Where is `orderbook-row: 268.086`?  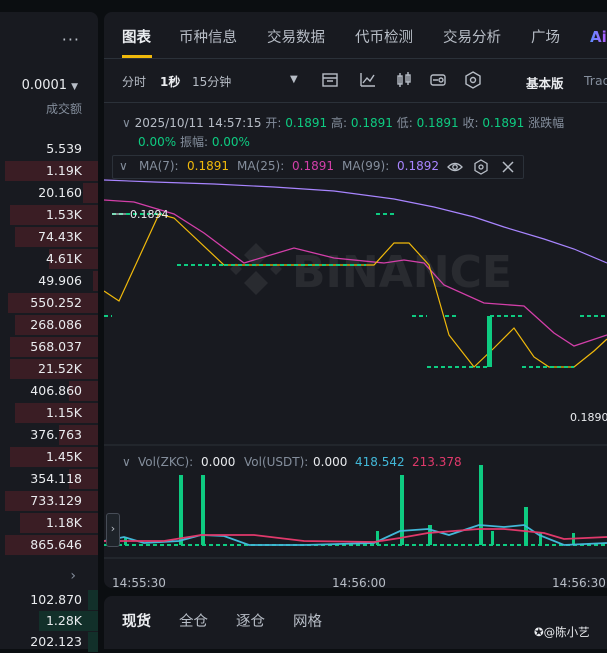 orderbook-row: 268.086 is located at coordinates (49, 325).